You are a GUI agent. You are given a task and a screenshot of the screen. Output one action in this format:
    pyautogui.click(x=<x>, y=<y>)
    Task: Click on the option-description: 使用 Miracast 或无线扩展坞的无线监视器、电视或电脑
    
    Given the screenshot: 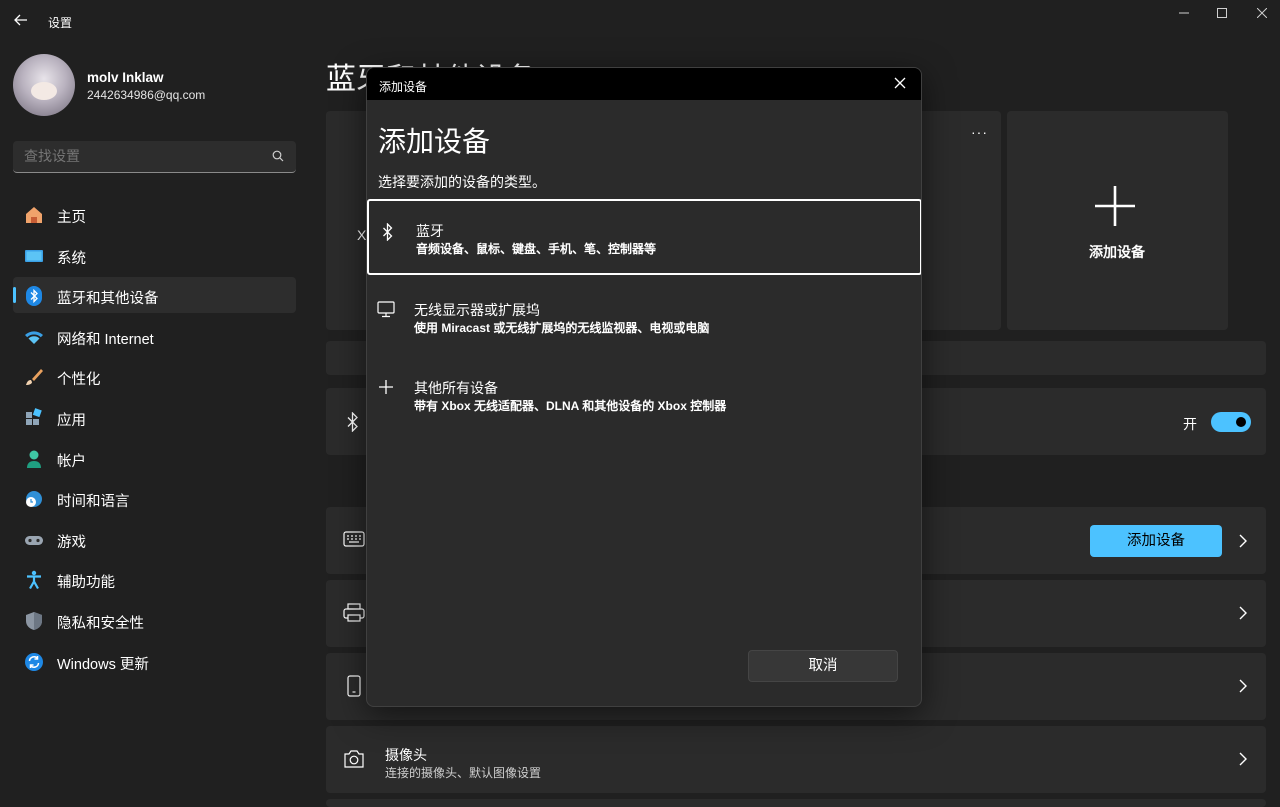 What is the action you would take?
    pyautogui.click(x=562, y=328)
    